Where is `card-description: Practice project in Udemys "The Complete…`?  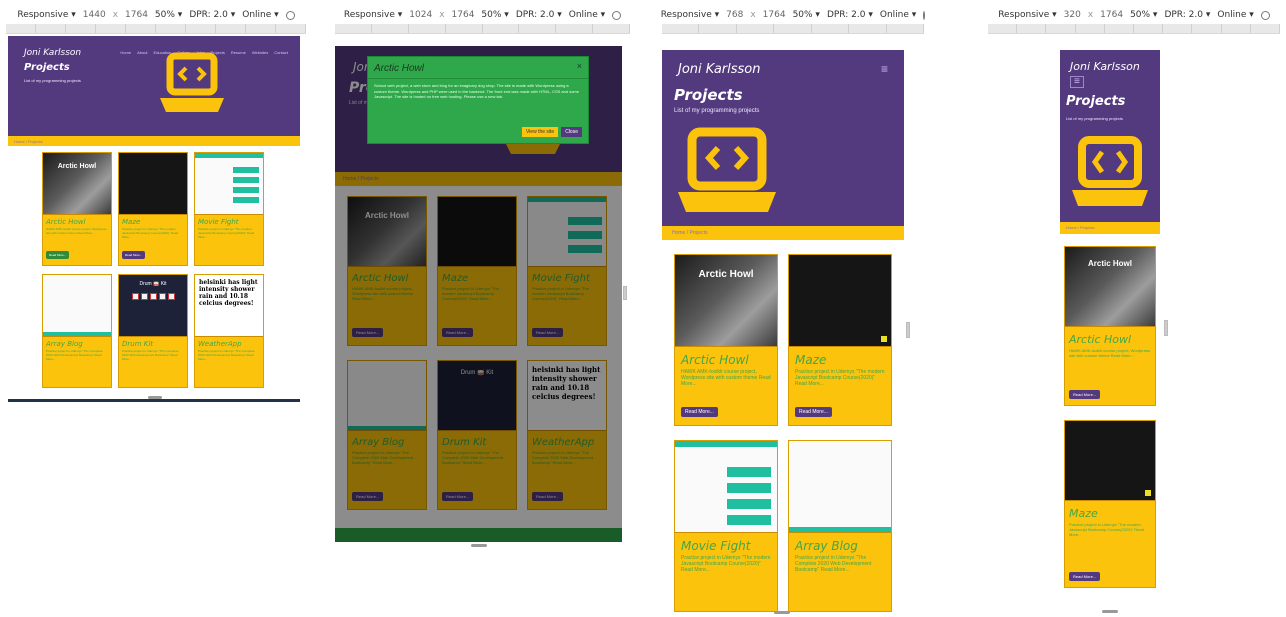 card-description: Practice project in Udemys "The Complete… is located at coordinates (74, 355).